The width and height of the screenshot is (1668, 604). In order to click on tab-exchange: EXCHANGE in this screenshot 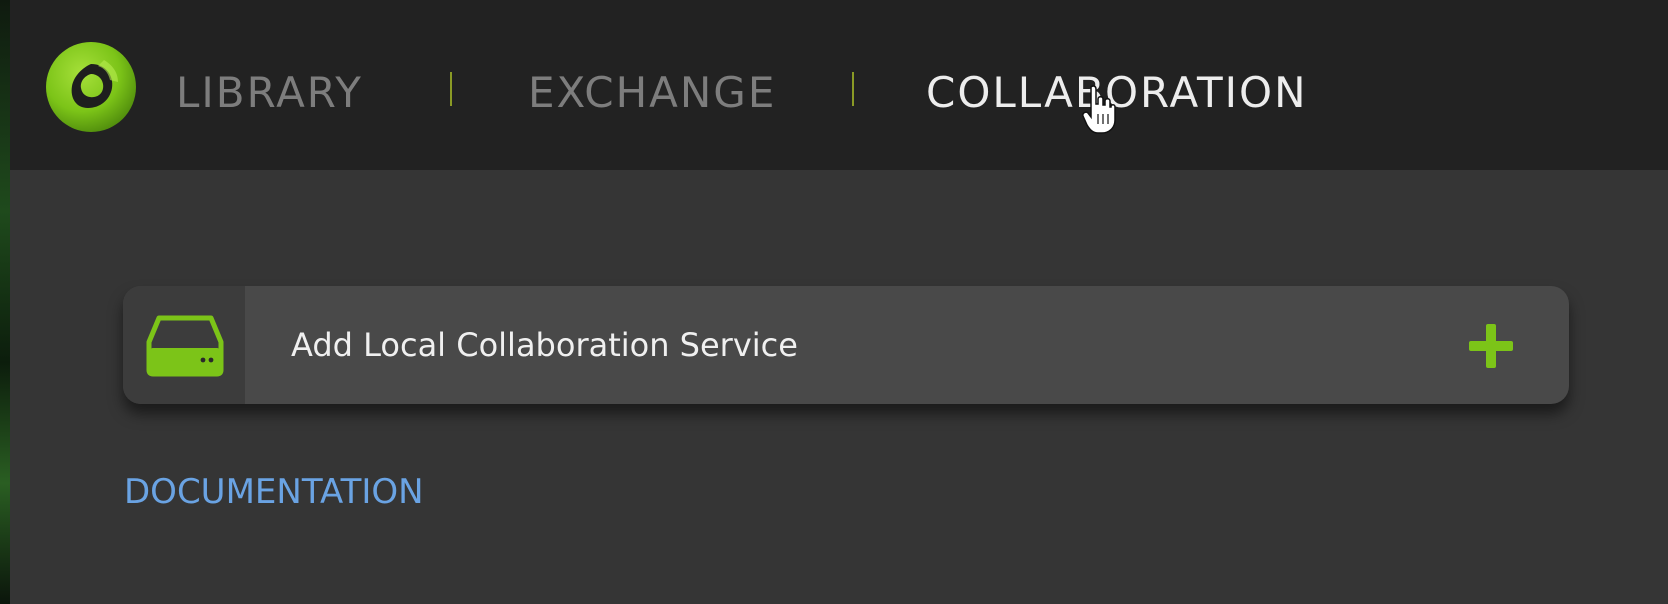, I will do `click(652, 93)`.